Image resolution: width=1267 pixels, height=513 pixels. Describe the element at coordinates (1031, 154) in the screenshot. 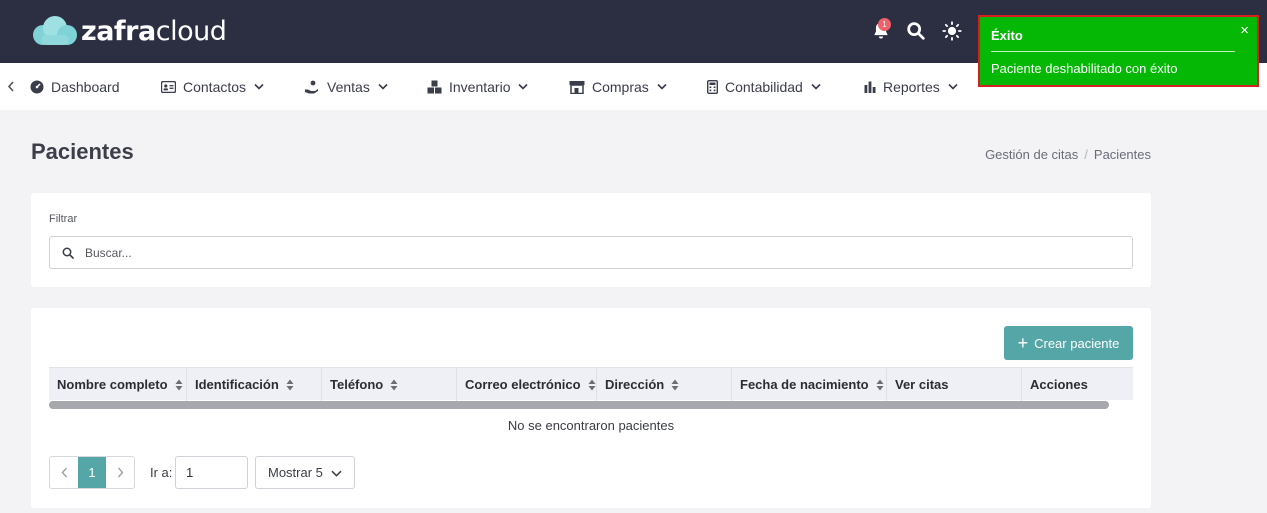

I see `breadcrumb-item-gestion-citas: Gestión de citas` at that location.